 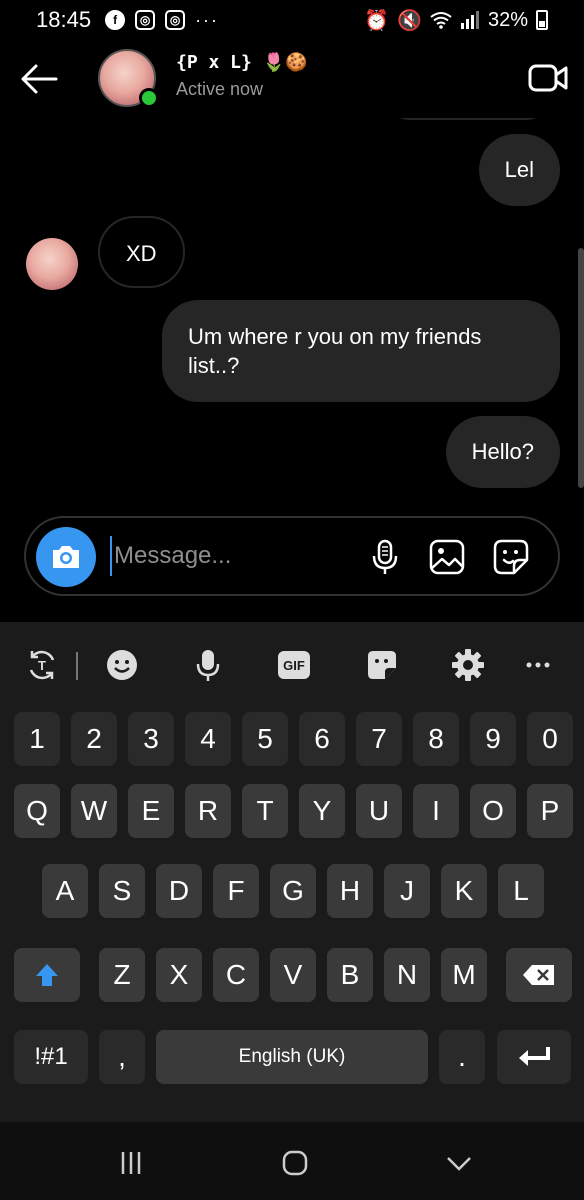 What do you see at coordinates (265, 739) in the screenshot?
I see `key-5: 5` at bounding box center [265, 739].